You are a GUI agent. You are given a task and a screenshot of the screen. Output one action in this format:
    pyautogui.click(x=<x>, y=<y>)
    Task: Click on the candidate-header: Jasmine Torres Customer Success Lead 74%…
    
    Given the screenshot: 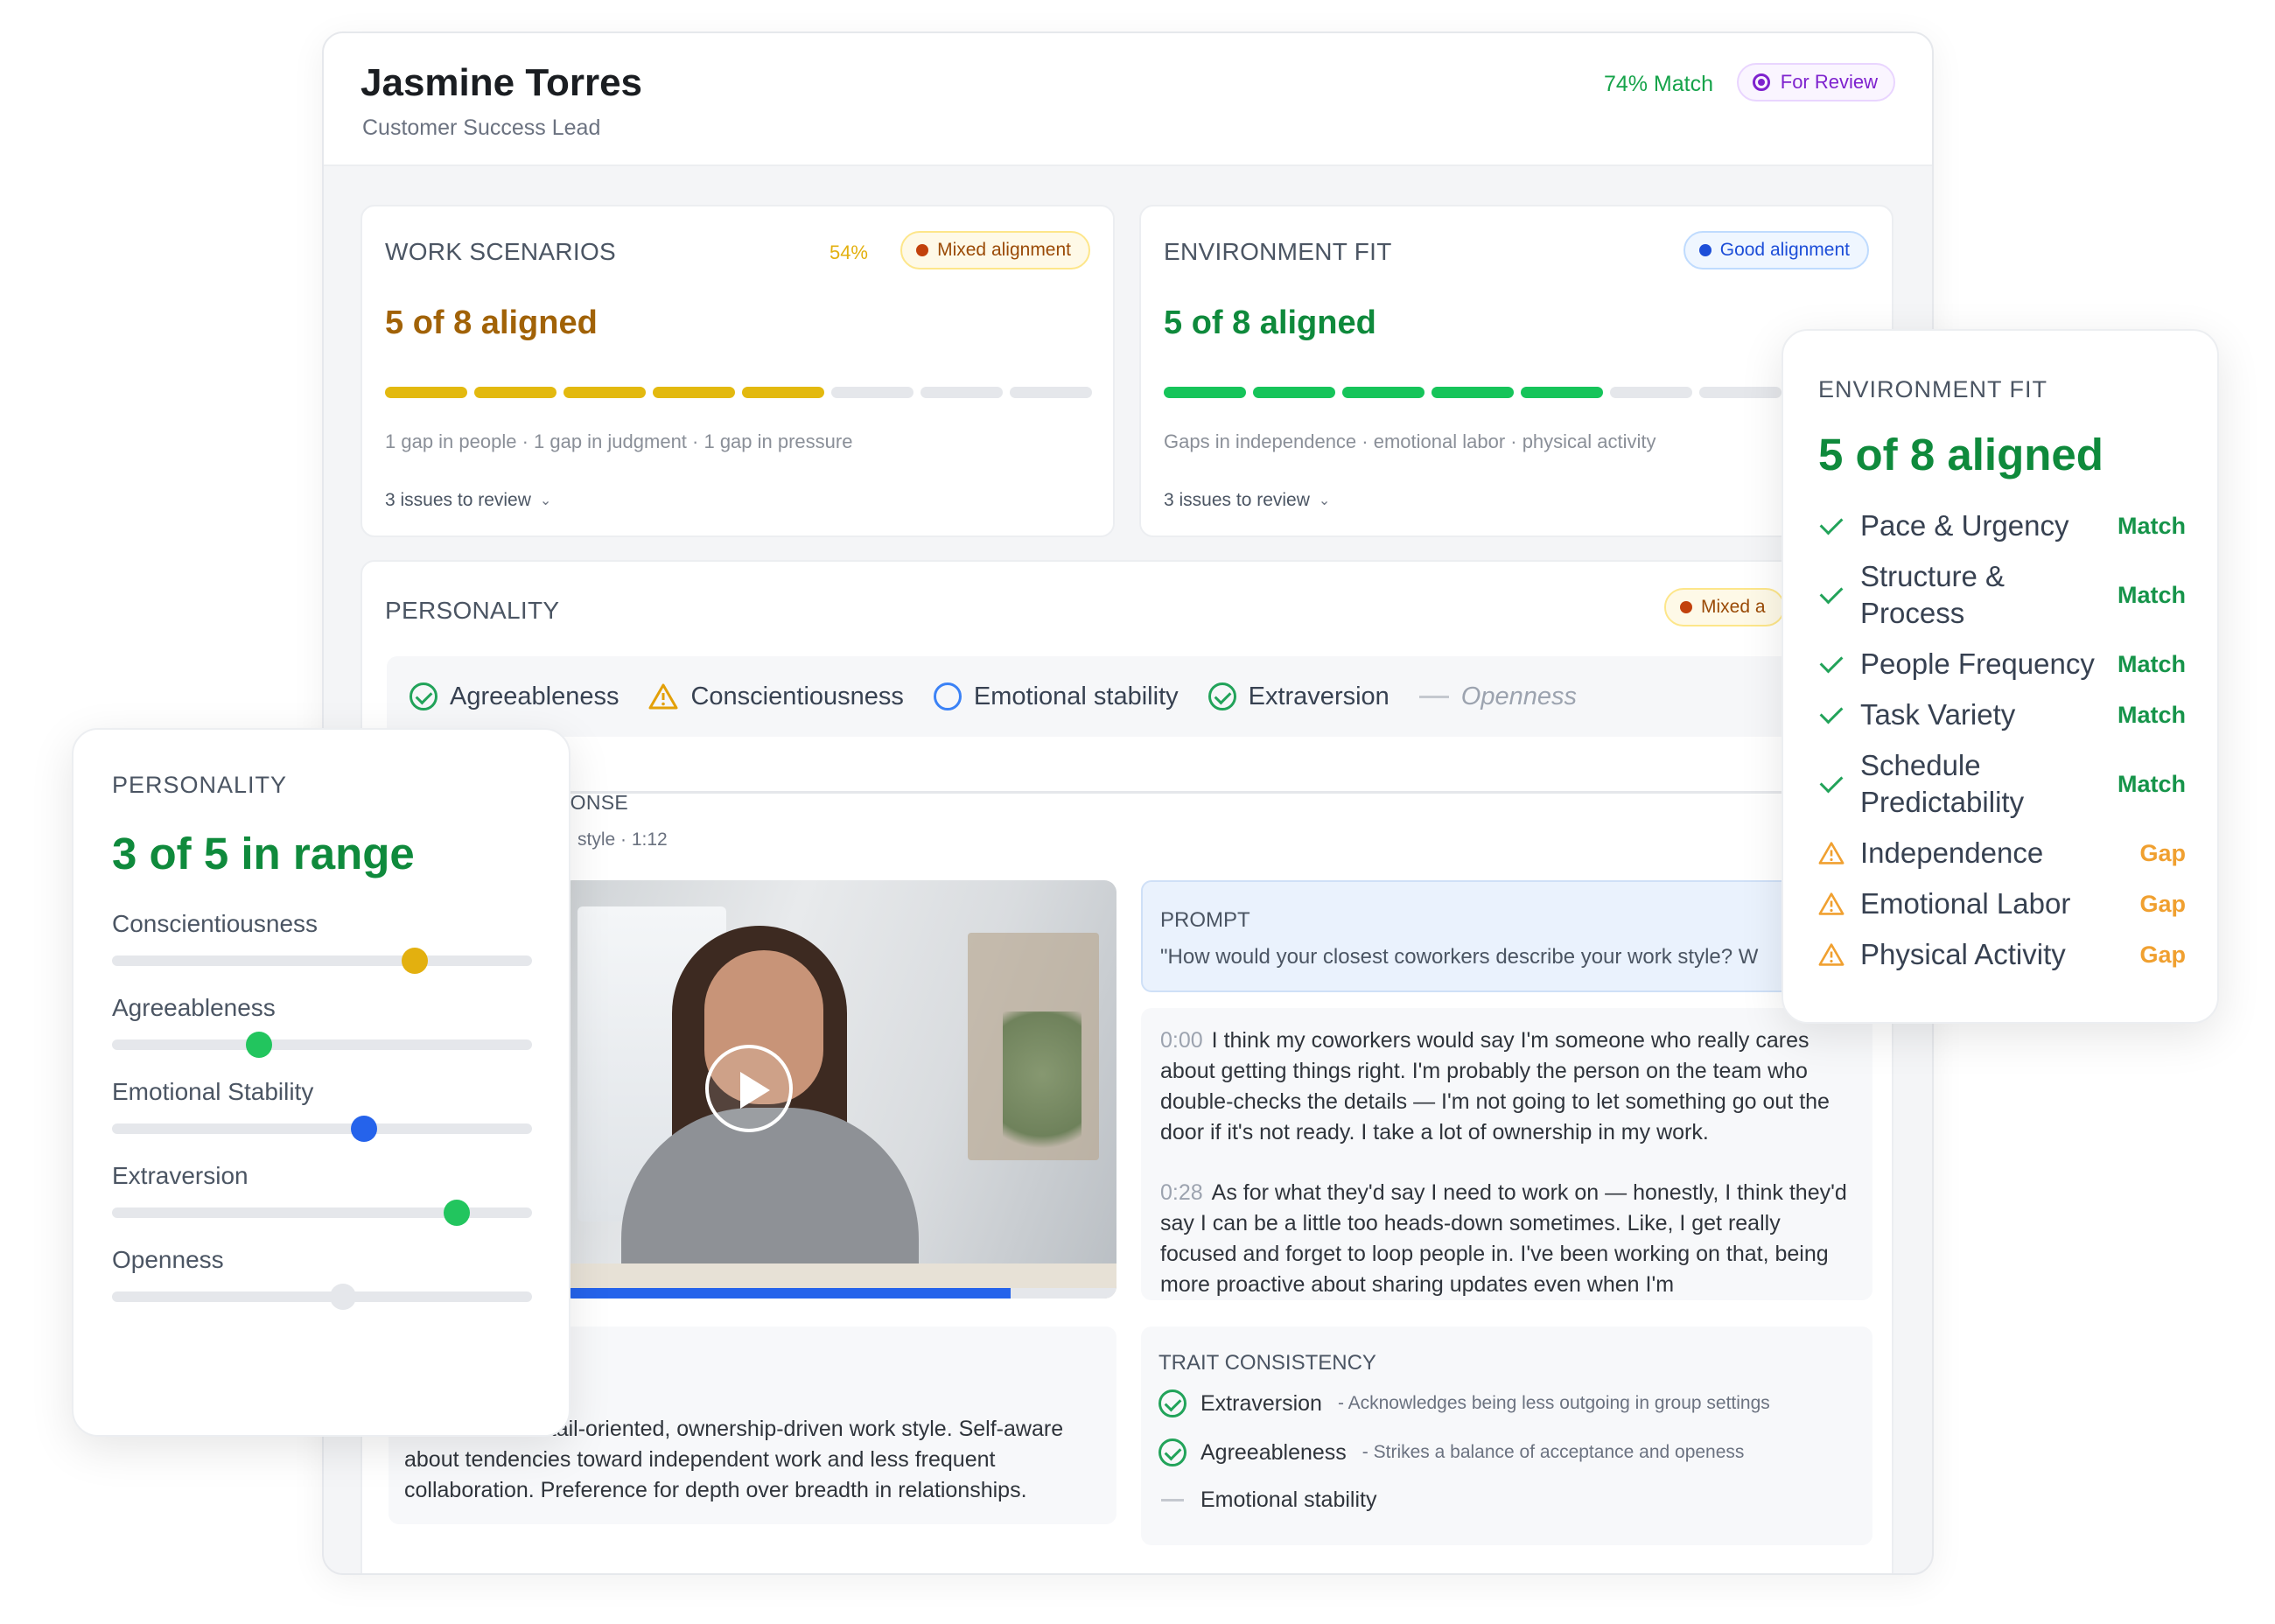 What is the action you would take?
    pyautogui.click(x=1128, y=99)
    